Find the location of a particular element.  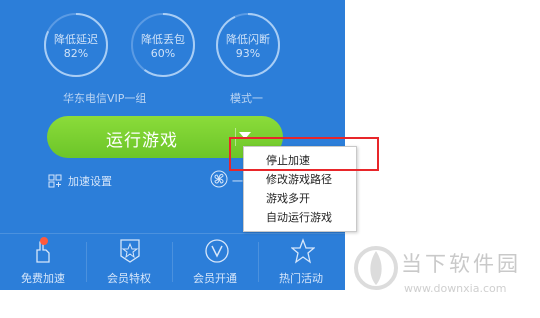

nav-label: 免费加速 is located at coordinates (43, 278).